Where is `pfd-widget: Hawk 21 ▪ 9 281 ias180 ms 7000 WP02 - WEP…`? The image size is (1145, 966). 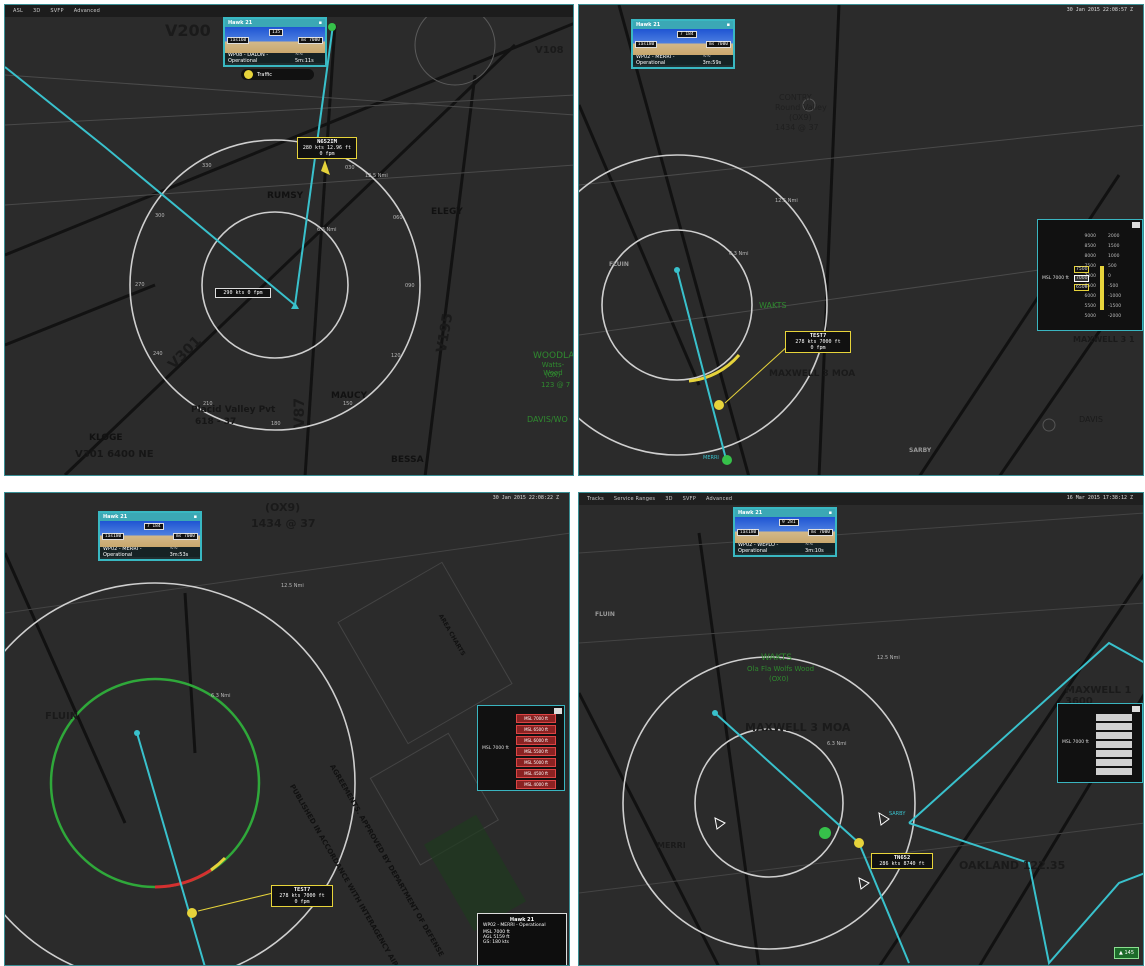
pfd-widget: Hawk 21 ▪ 9 281 ias180 ms 7000 WP02 - WEP… is located at coordinates (785, 532).